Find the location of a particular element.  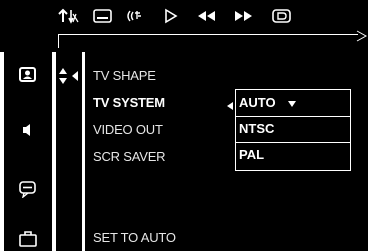

option-auto-label: AUTO is located at coordinates (257, 102).